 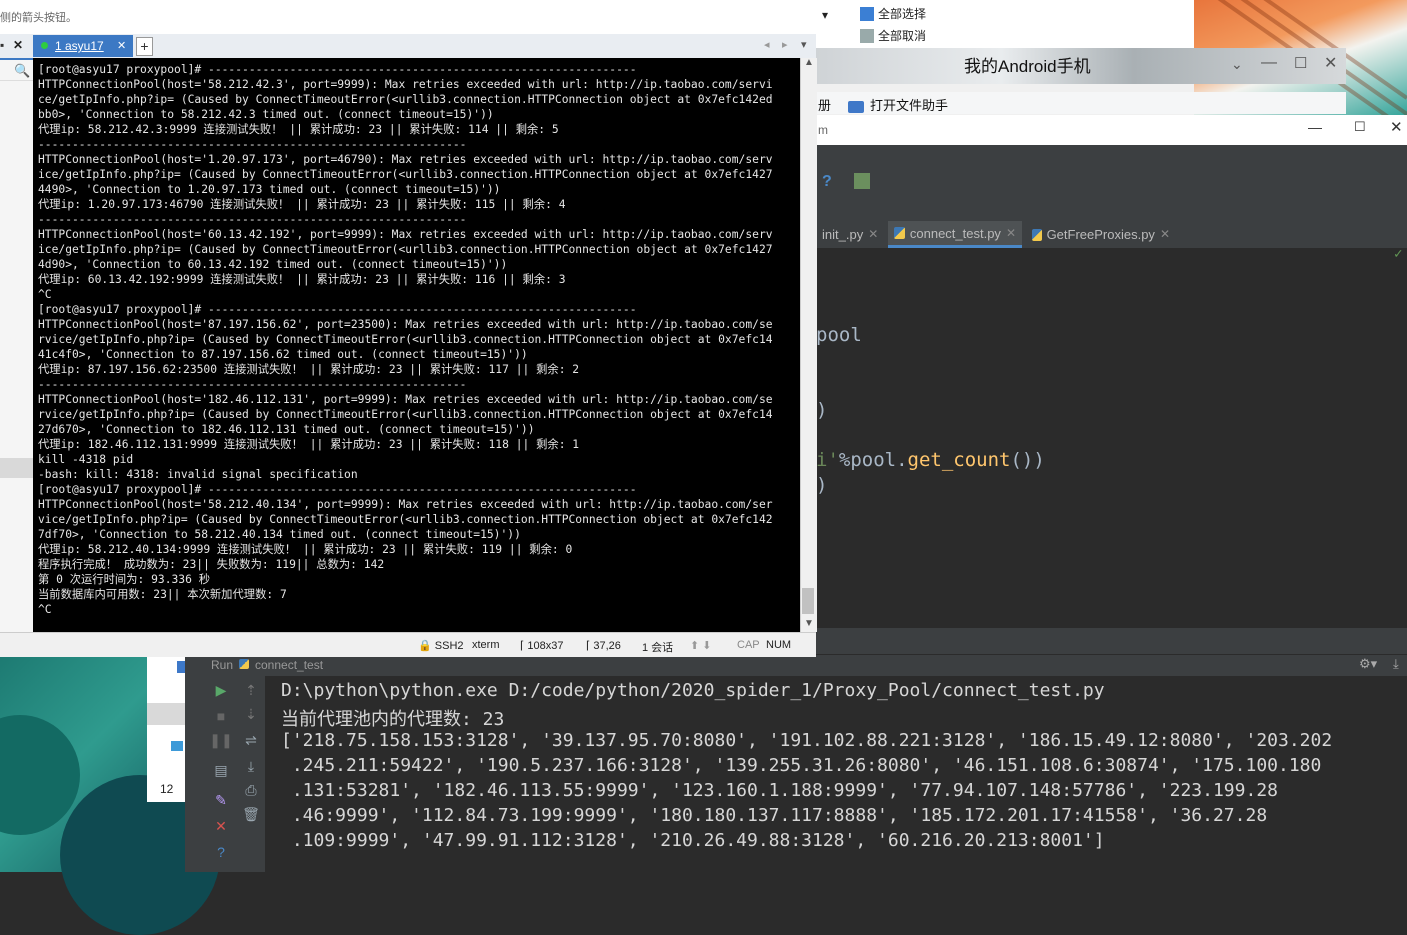 What do you see at coordinates (221, 800) in the screenshot?
I see `settings-icon: ✎` at bounding box center [221, 800].